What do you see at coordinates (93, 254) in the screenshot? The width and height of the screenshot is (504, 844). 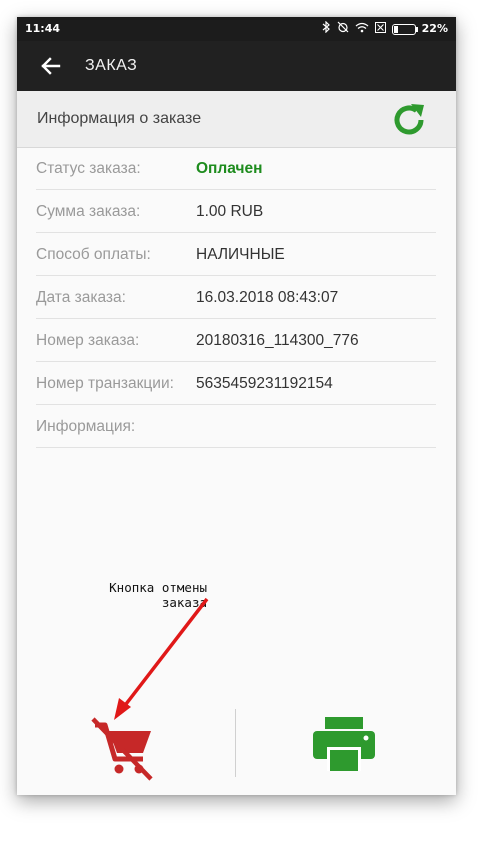 I see `field-label: Способ оплаты:` at bounding box center [93, 254].